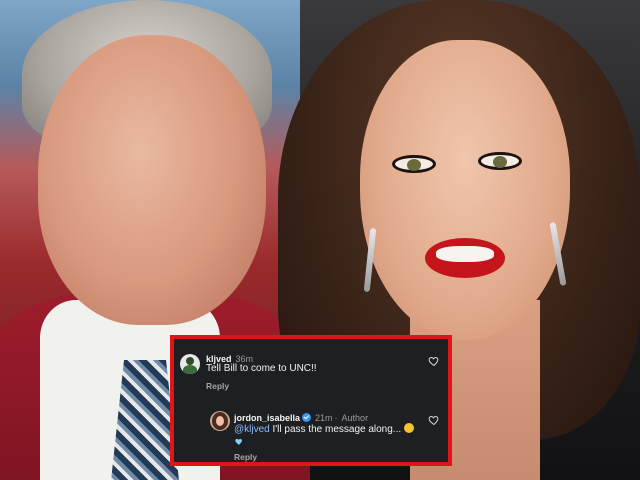 The height and width of the screenshot is (480, 640). What do you see at coordinates (190, 364) in the screenshot?
I see `kljved-avatar` at bounding box center [190, 364].